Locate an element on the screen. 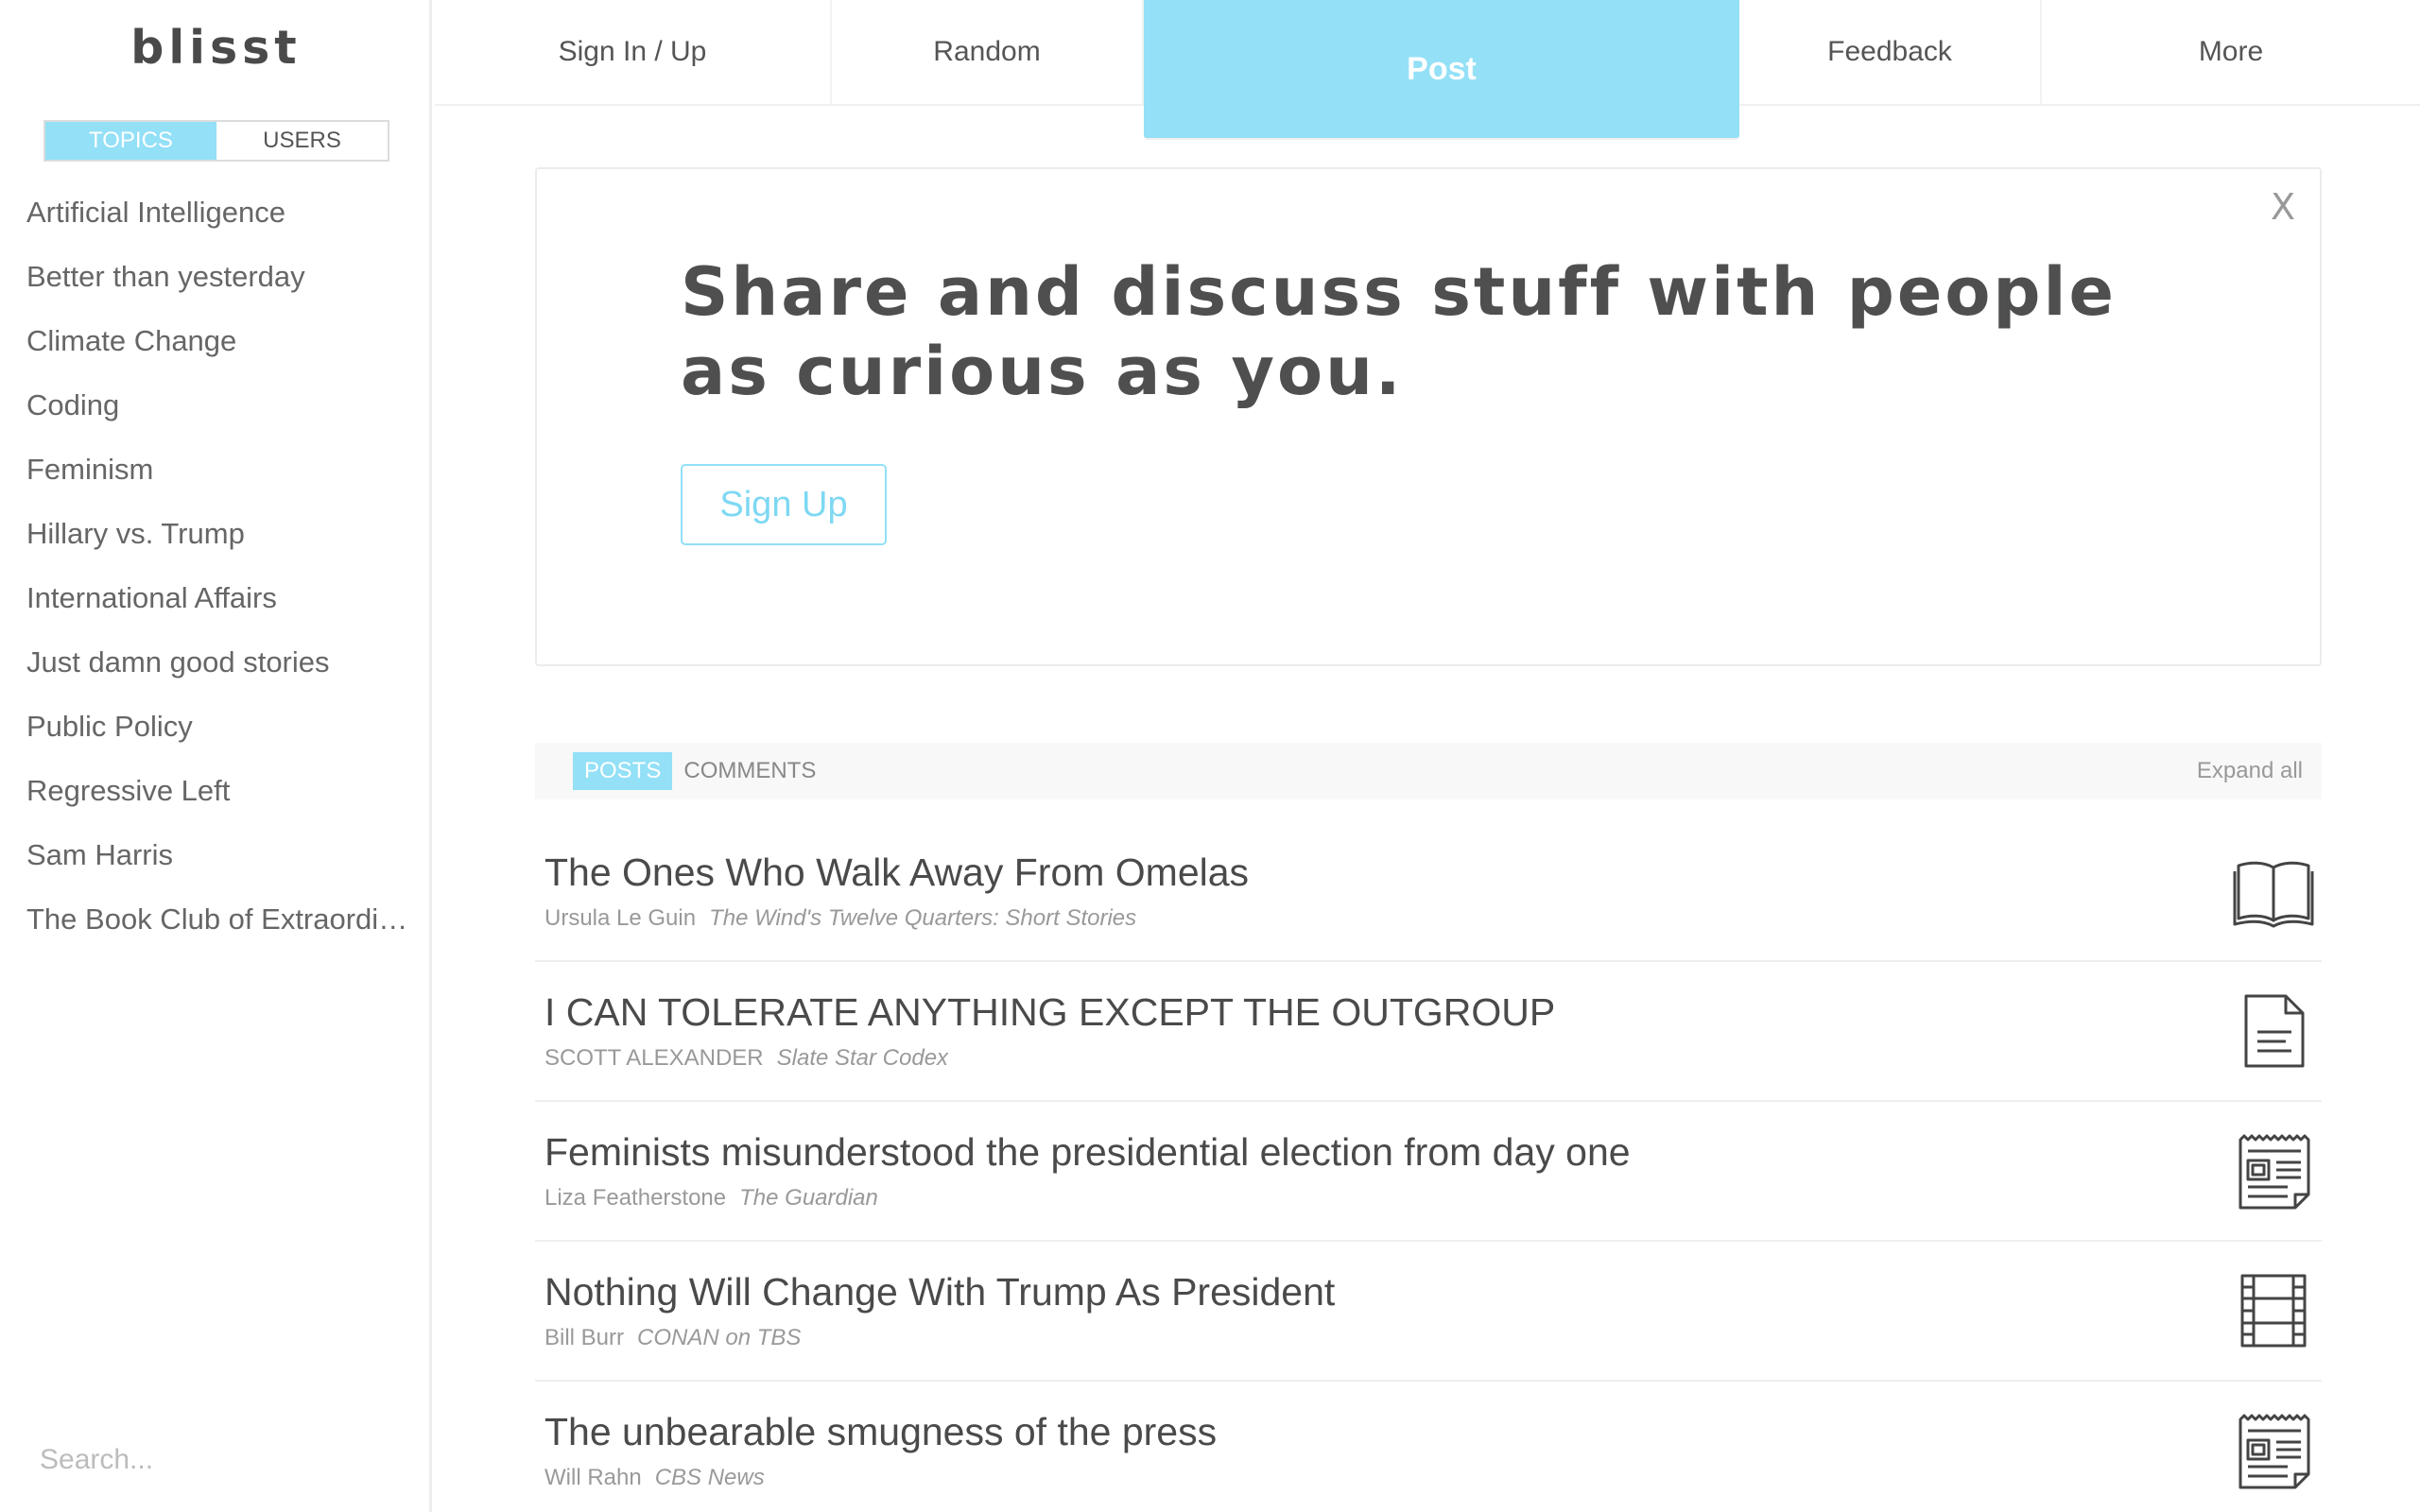  post-meta: SCOTT ALEXANDER Slate Star Codex is located at coordinates (746, 1058).